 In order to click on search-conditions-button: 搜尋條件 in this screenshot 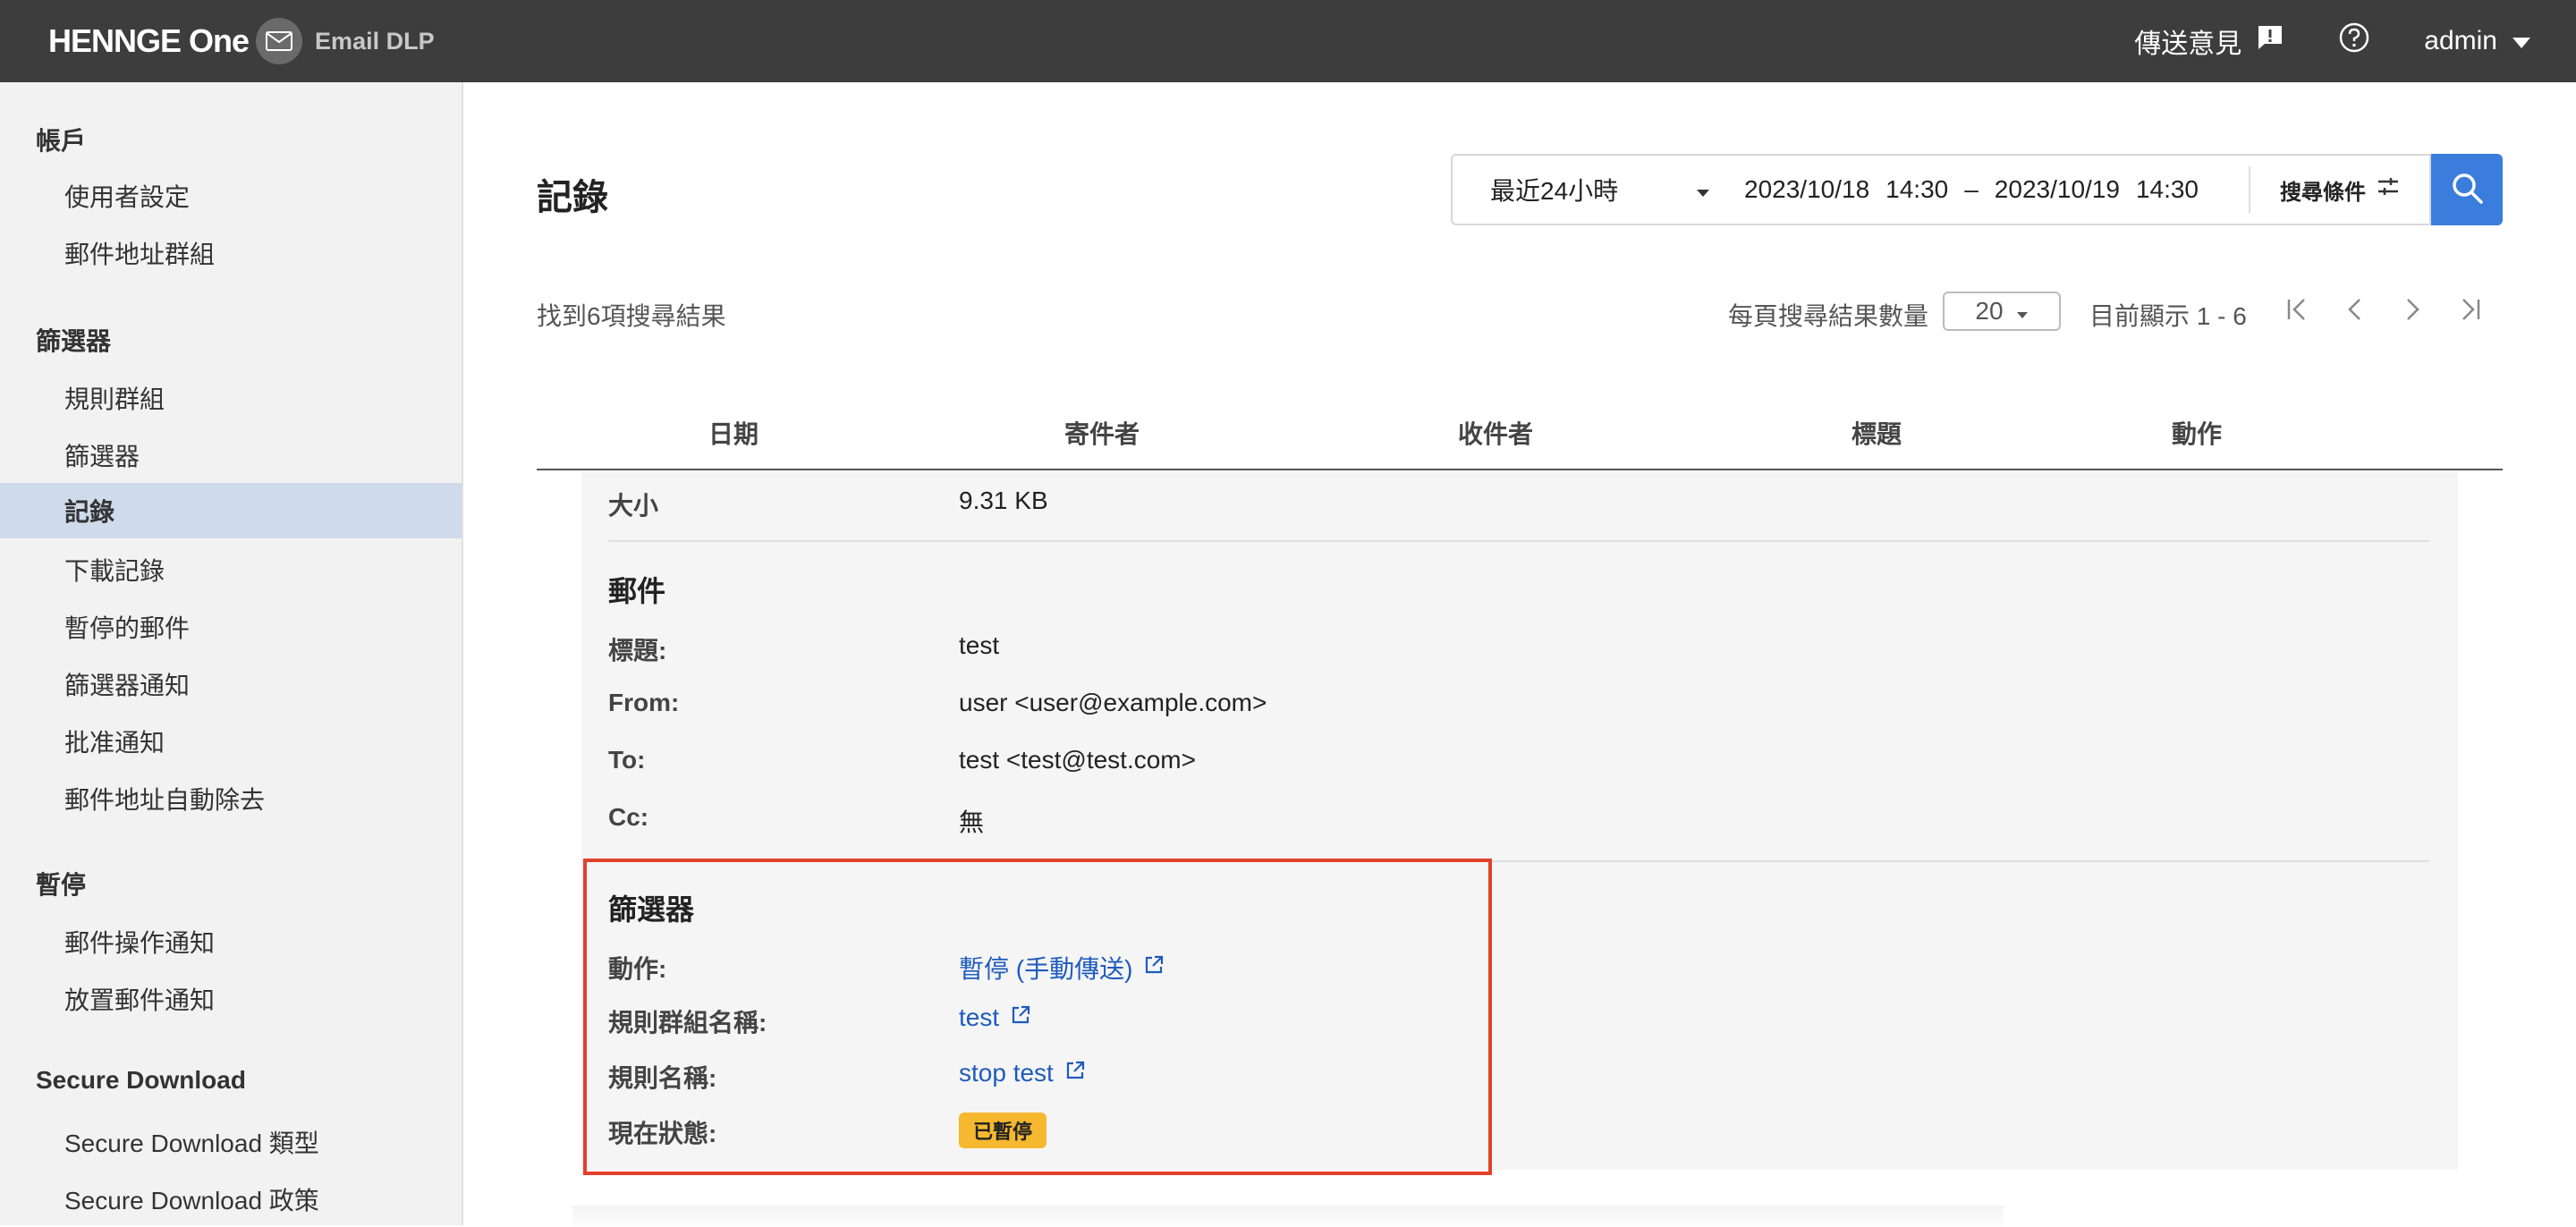, I will do `click(2339, 190)`.